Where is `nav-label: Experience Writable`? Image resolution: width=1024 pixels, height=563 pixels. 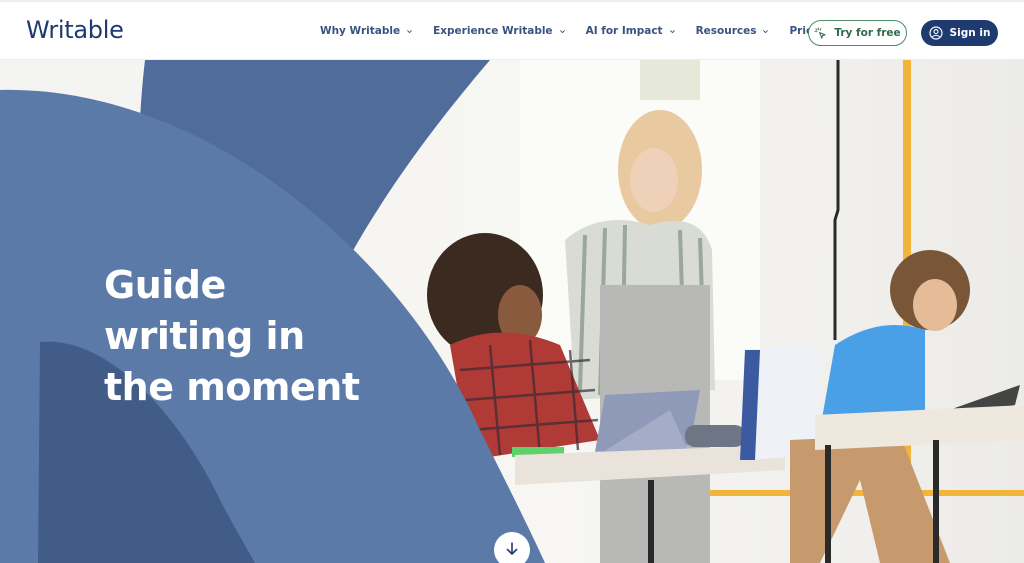
nav-label: Experience Writable is located at coordinates (493, 31).